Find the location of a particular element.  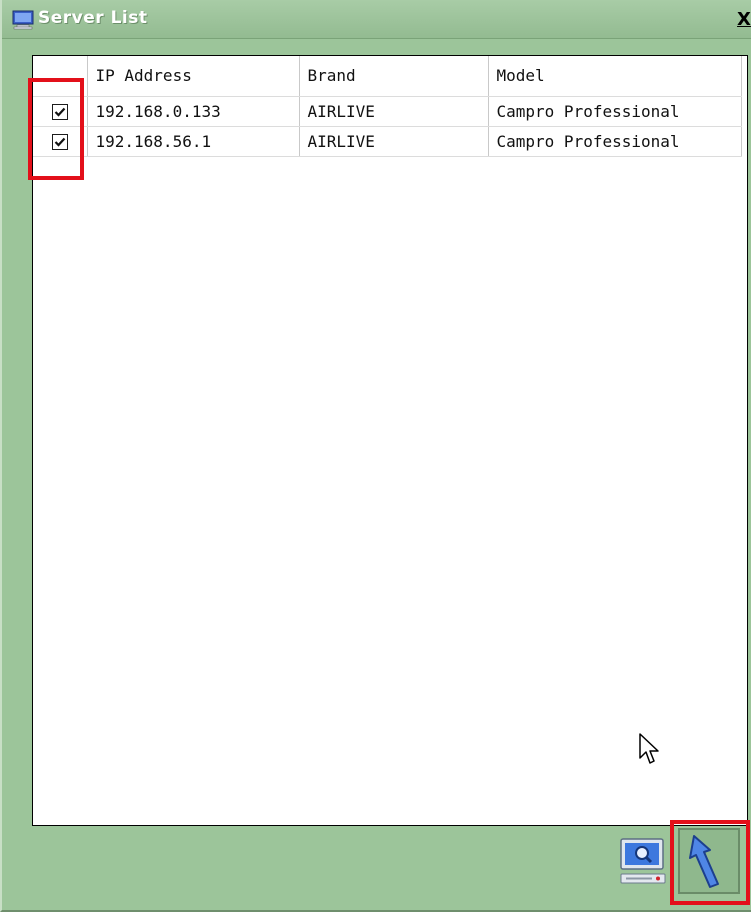

back-arrow-icon is located at coordinates (704, 861).